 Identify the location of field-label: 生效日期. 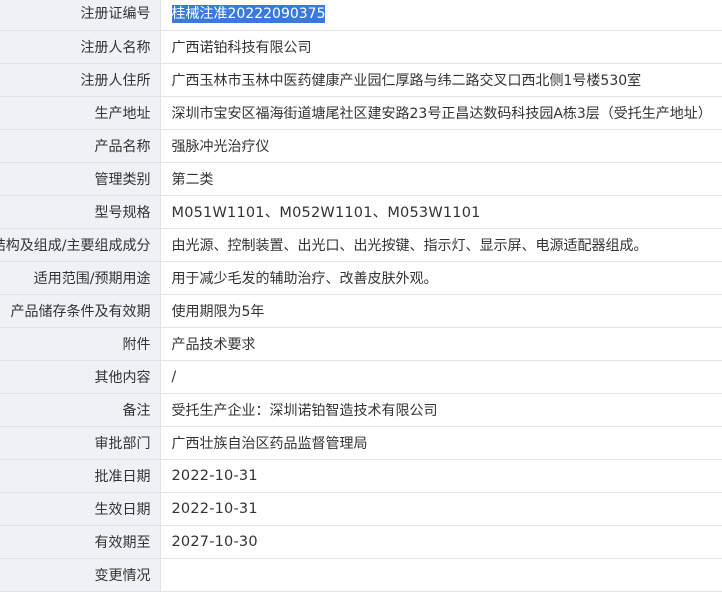
(122, 509).